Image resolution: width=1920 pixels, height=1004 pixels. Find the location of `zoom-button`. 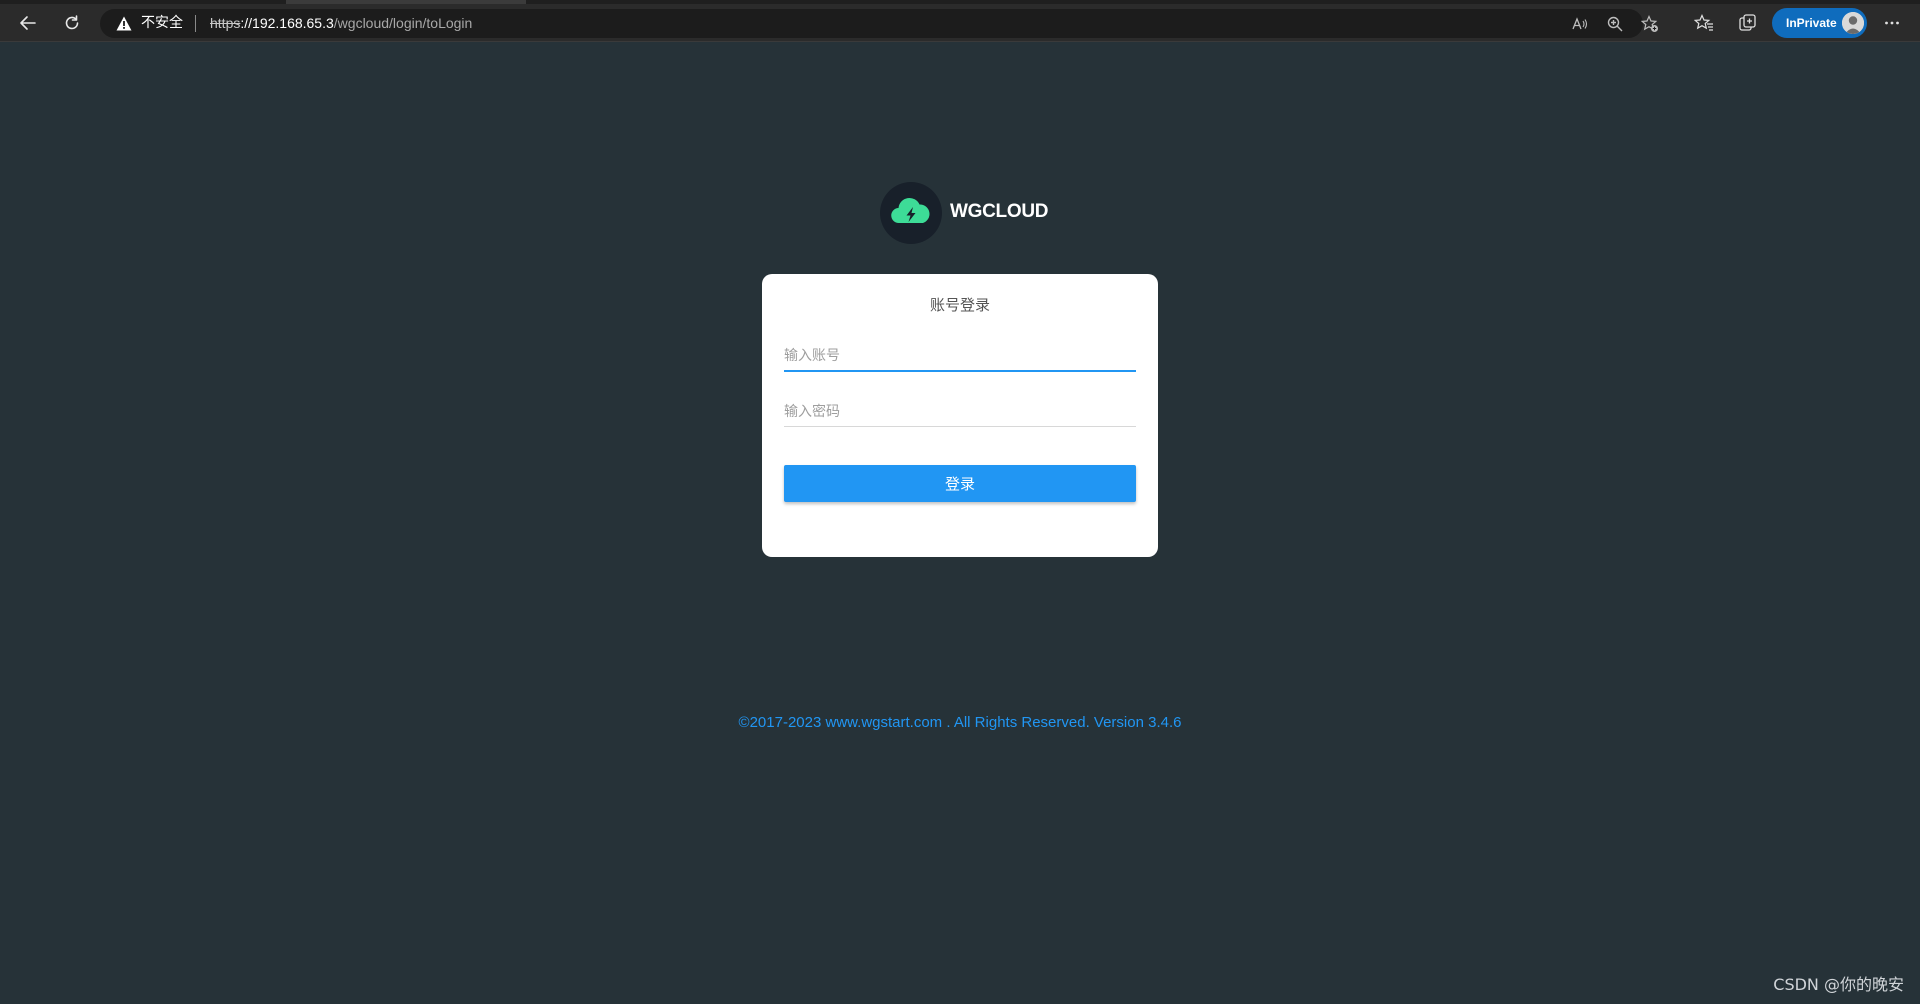

zoom-button is located at coordinates (1615, 24).